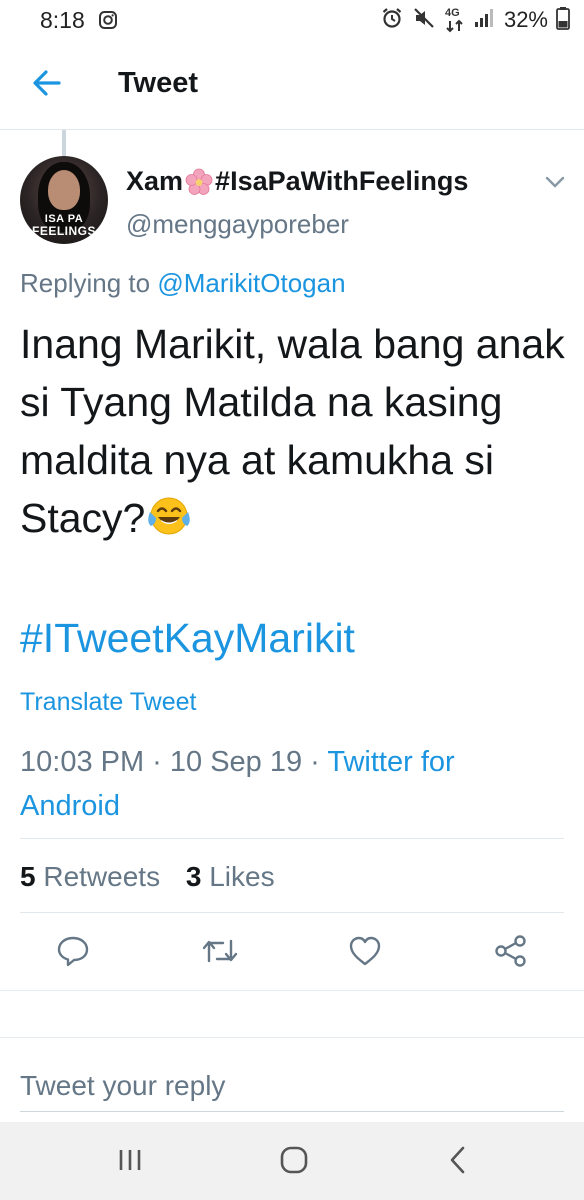 The image size is (584, 1200). I want to click on replying-prefix: Replying to, so click(85, 283).